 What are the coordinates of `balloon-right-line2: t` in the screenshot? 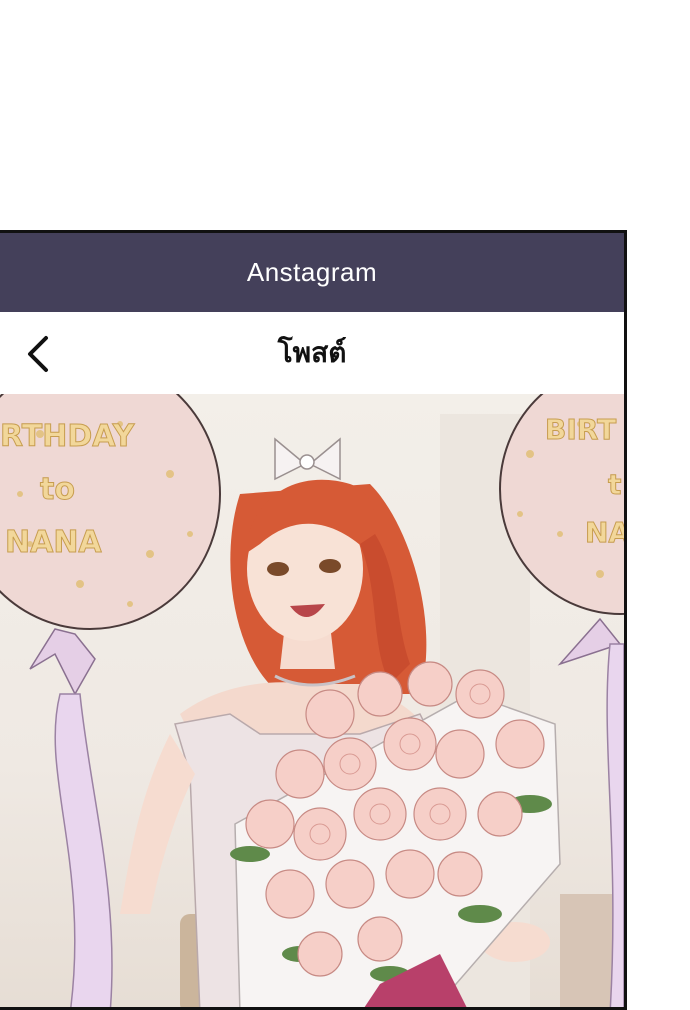 It's located at (614, 484).